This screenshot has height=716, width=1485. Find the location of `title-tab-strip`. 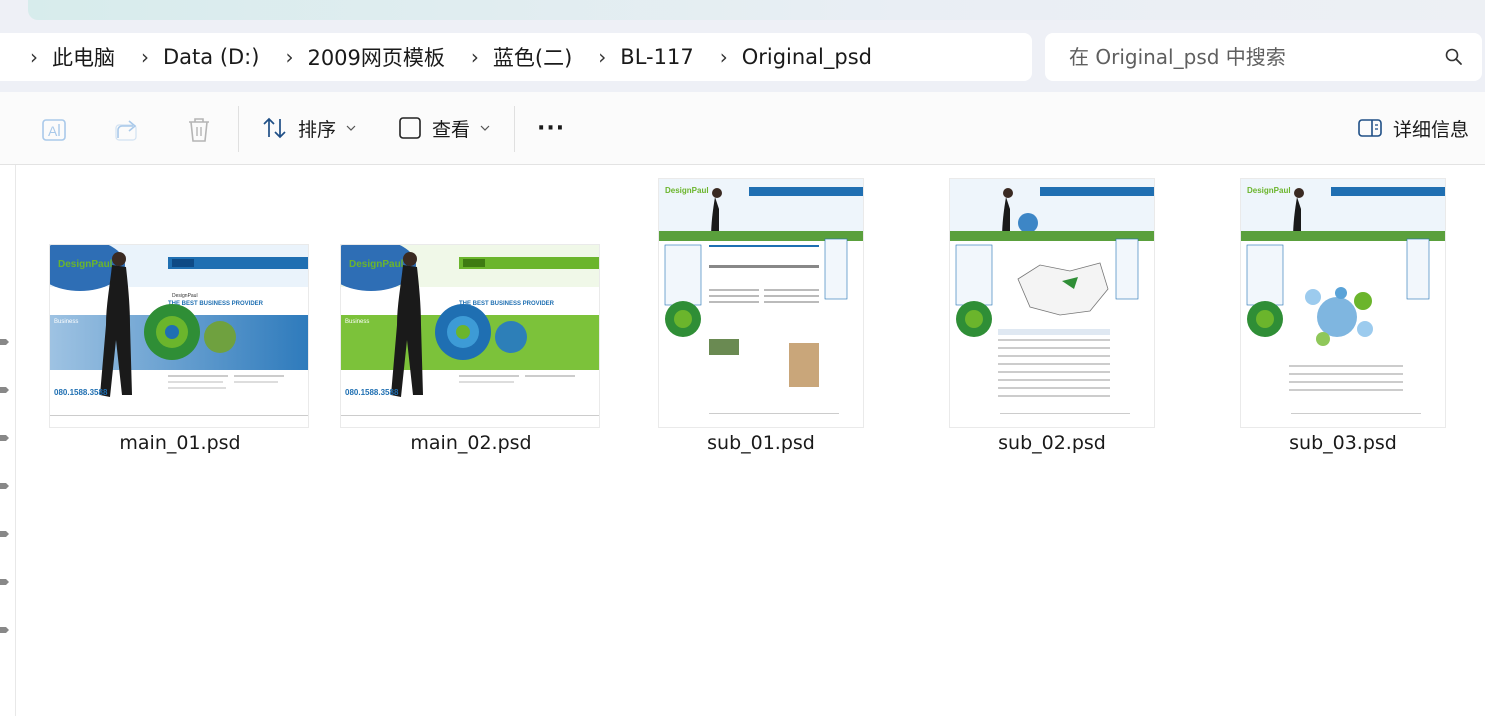

title-tab-strip is located at coordinates (742, 15).